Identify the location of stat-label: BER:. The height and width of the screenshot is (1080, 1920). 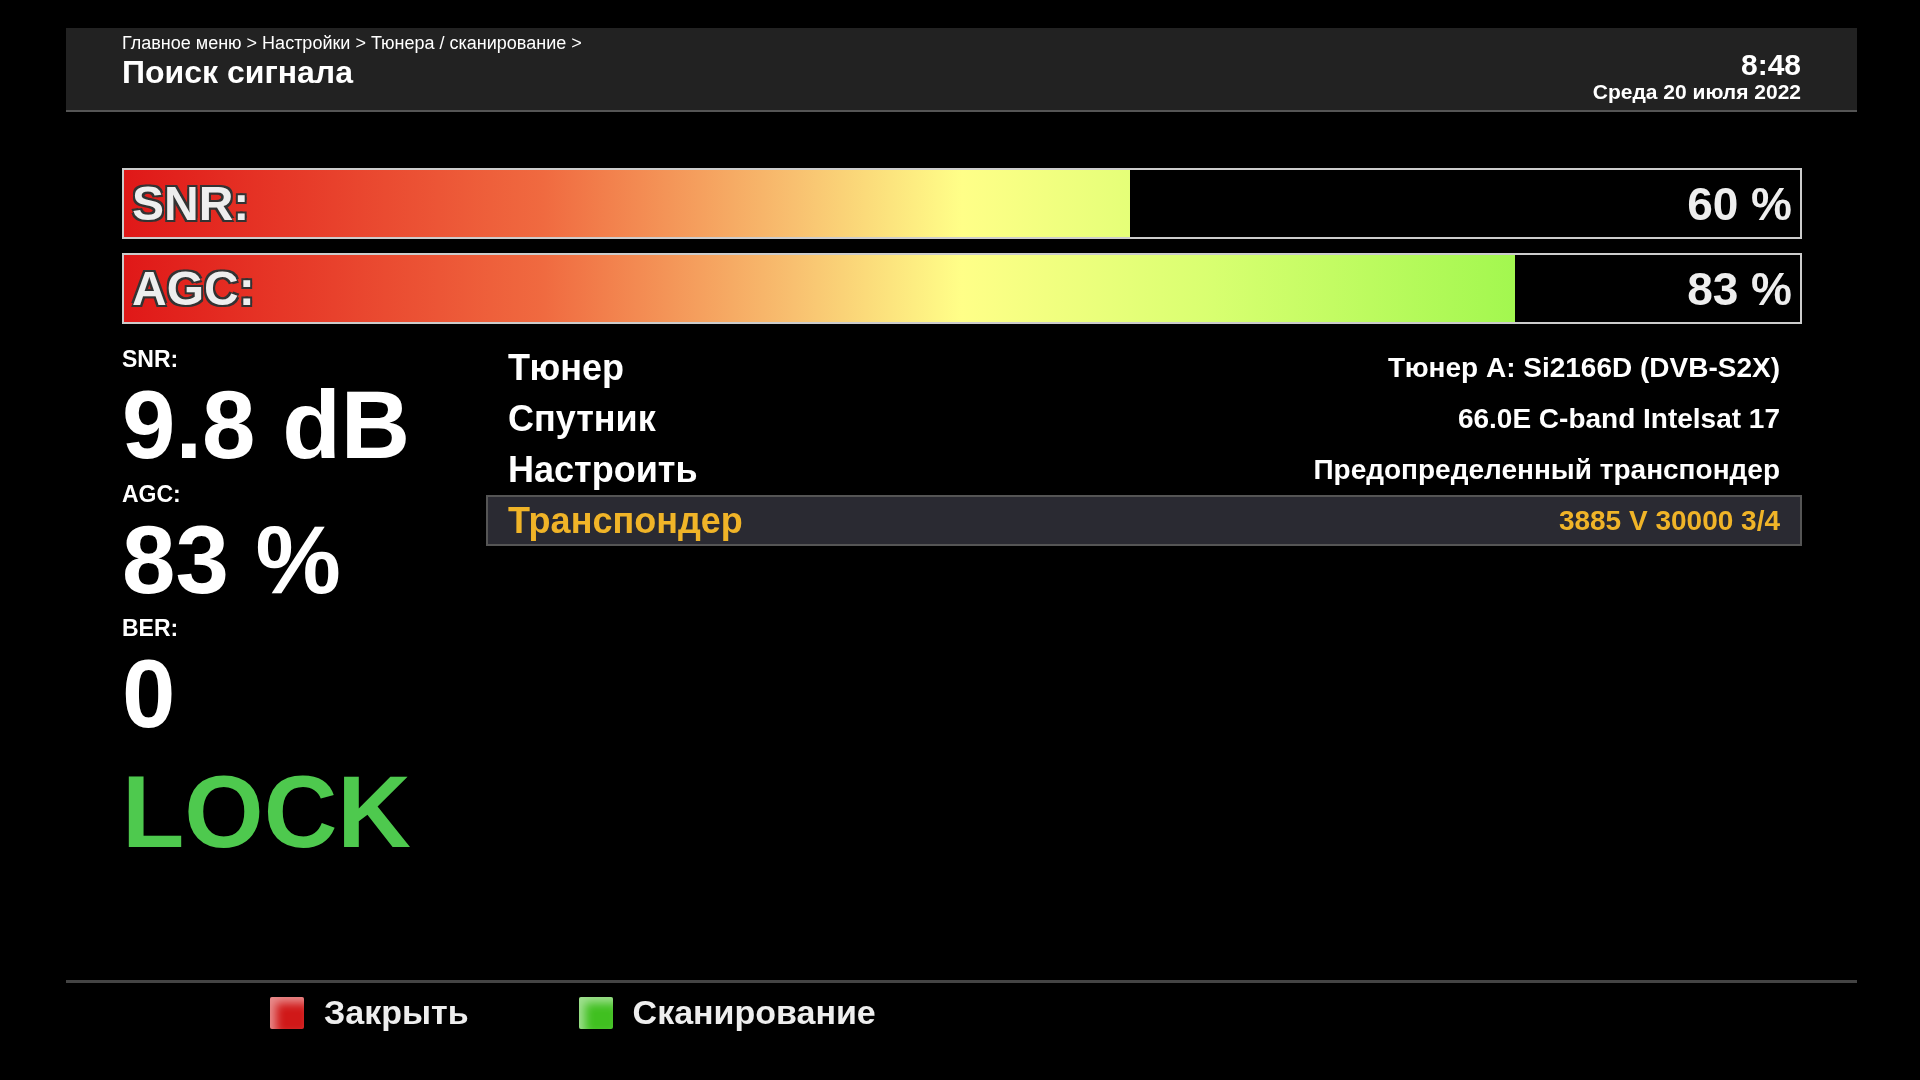
(151, 629).